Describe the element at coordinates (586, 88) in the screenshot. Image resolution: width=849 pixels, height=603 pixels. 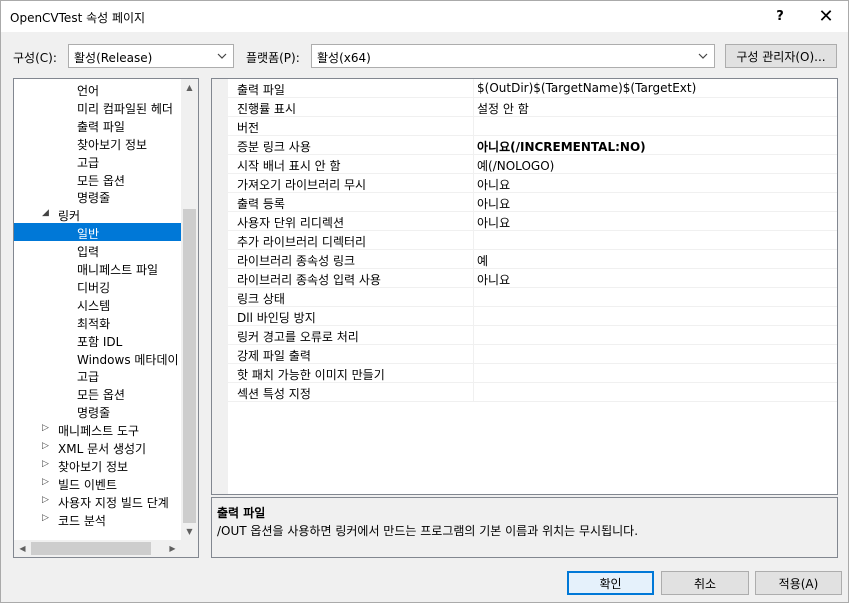
I see `property-value: $(OutDir)$(TargetName)$(TargetExt)` at that location.